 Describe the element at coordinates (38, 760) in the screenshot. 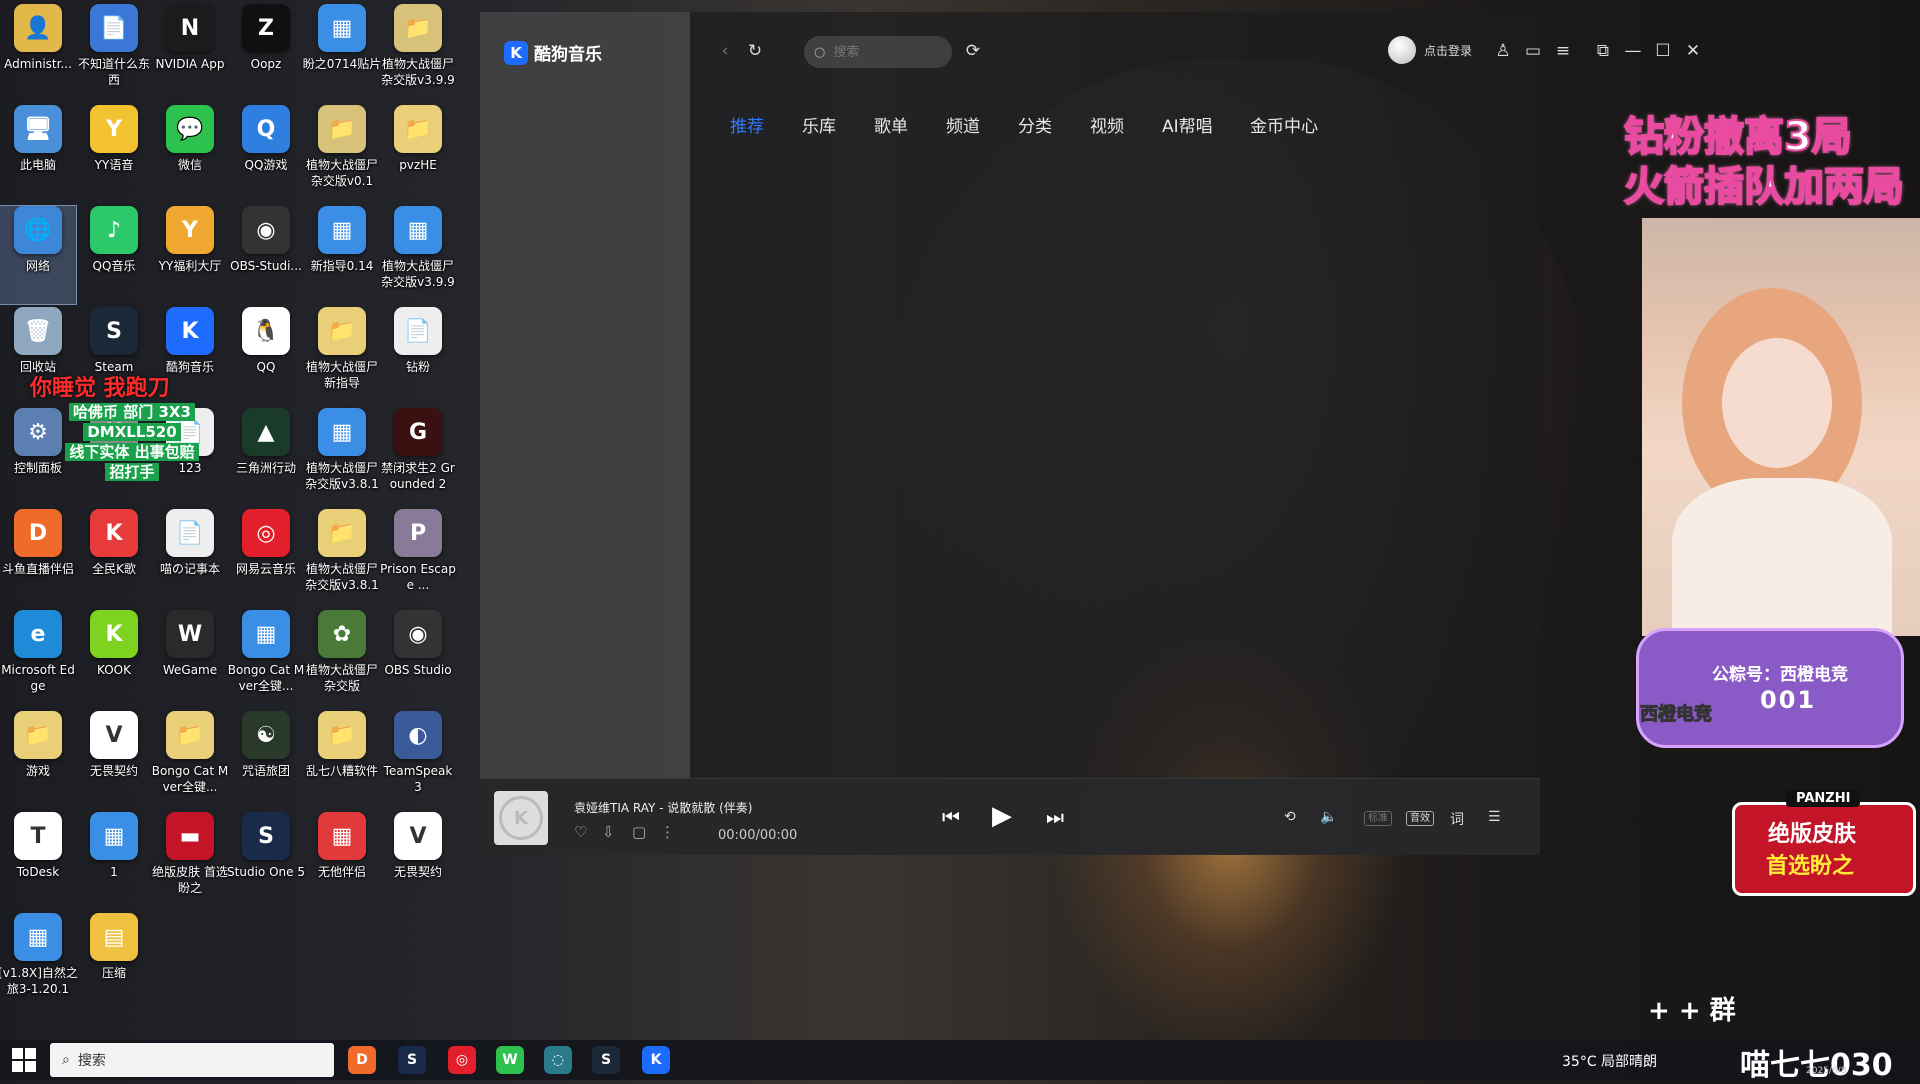

I see `desktop-icon: 📁 游戏` at that location.